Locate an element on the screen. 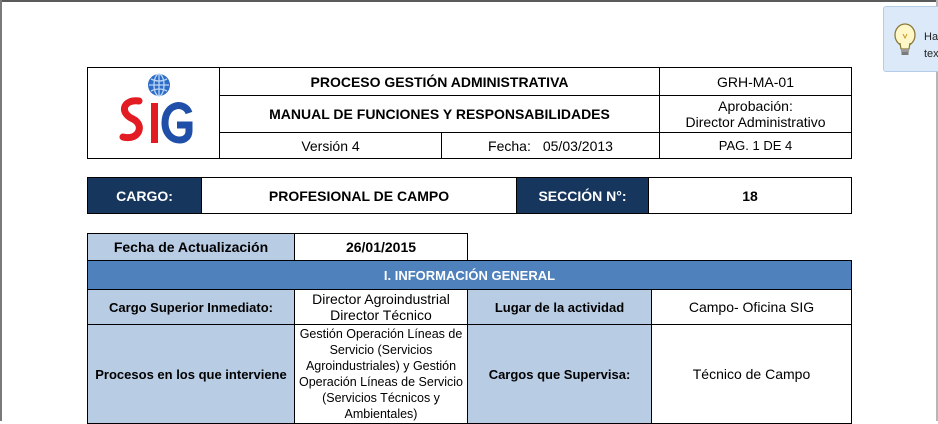 The height and width of the screenshot is (424, 938). hint-text-line1: Ha is located at coordinates (931, 37).